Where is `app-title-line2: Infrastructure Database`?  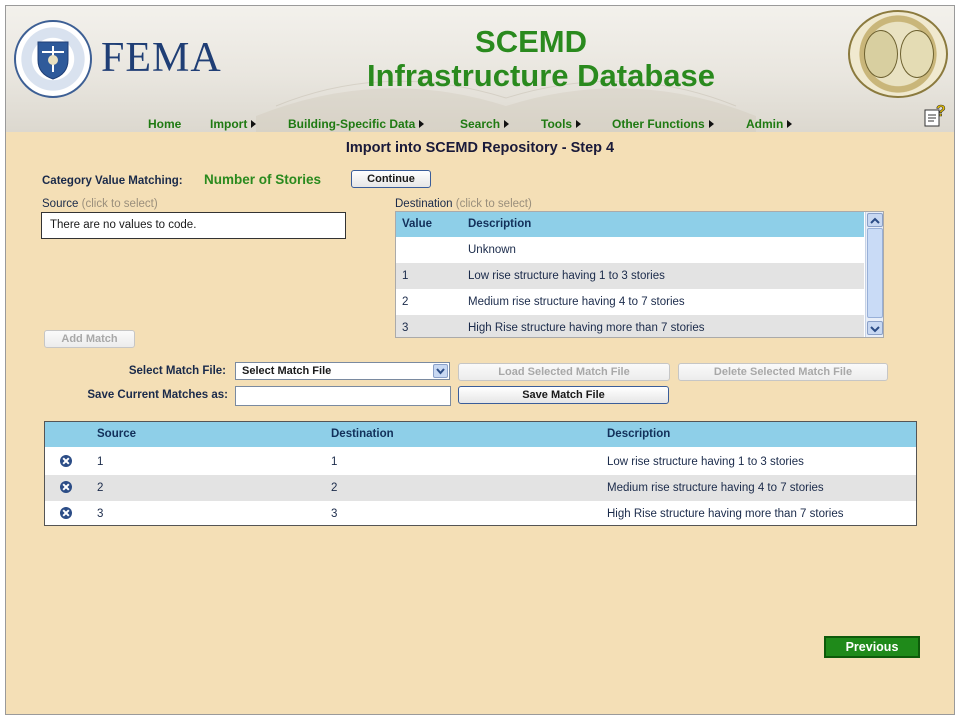
app-title-line2: Infrastructure Database is located at coordinates (540, 75).